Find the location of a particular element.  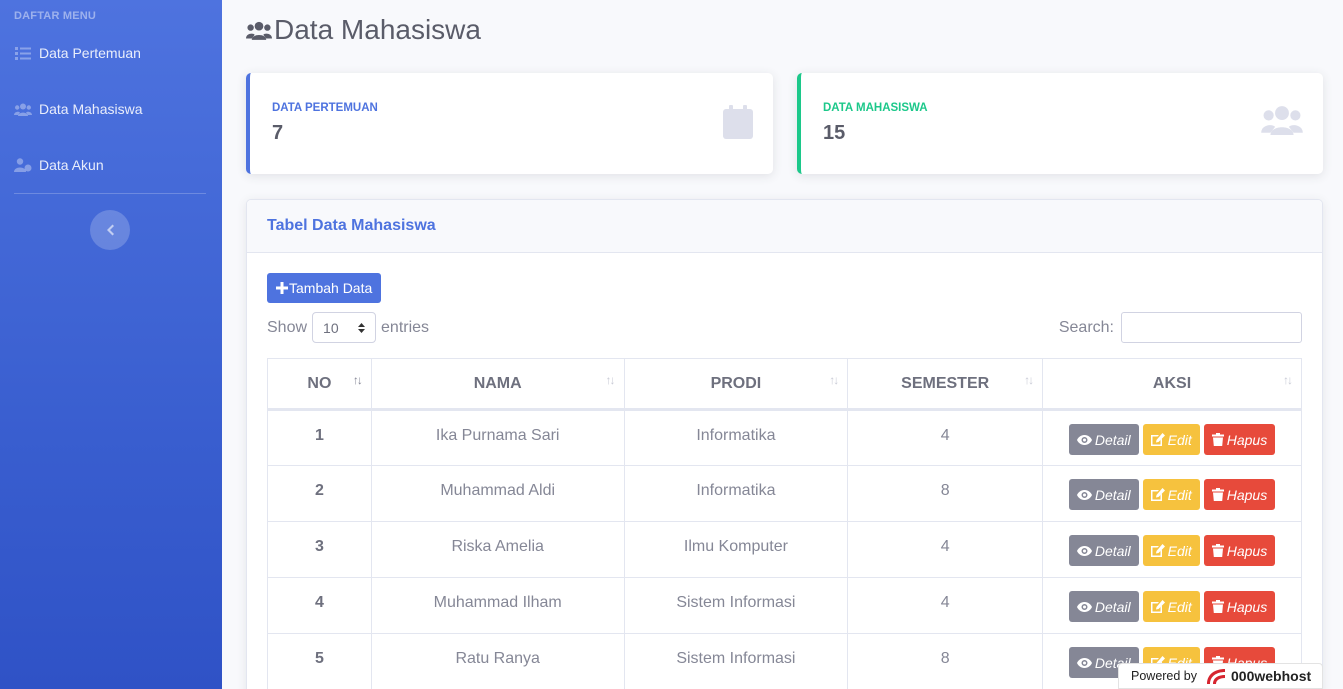

powered-by-label: Powered by is located at coordinates (1164, 676).